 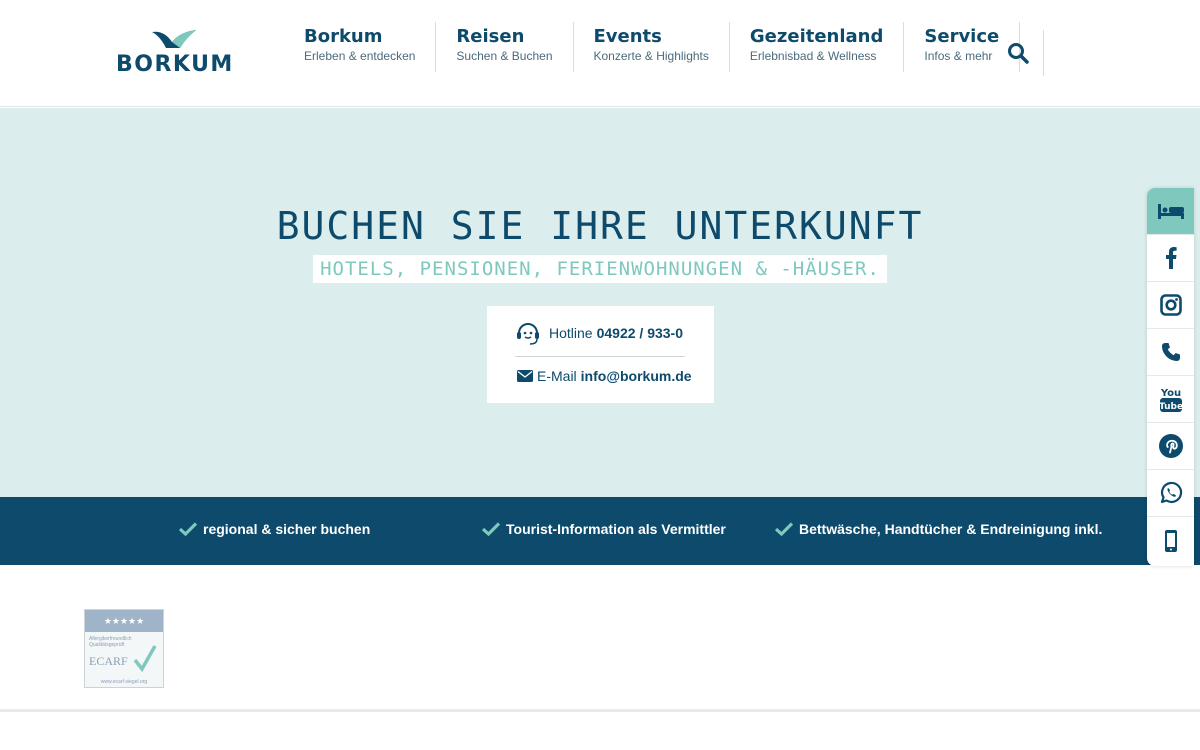 I want to click on sidebar-item-instagram, so click(x=1170, y=305).